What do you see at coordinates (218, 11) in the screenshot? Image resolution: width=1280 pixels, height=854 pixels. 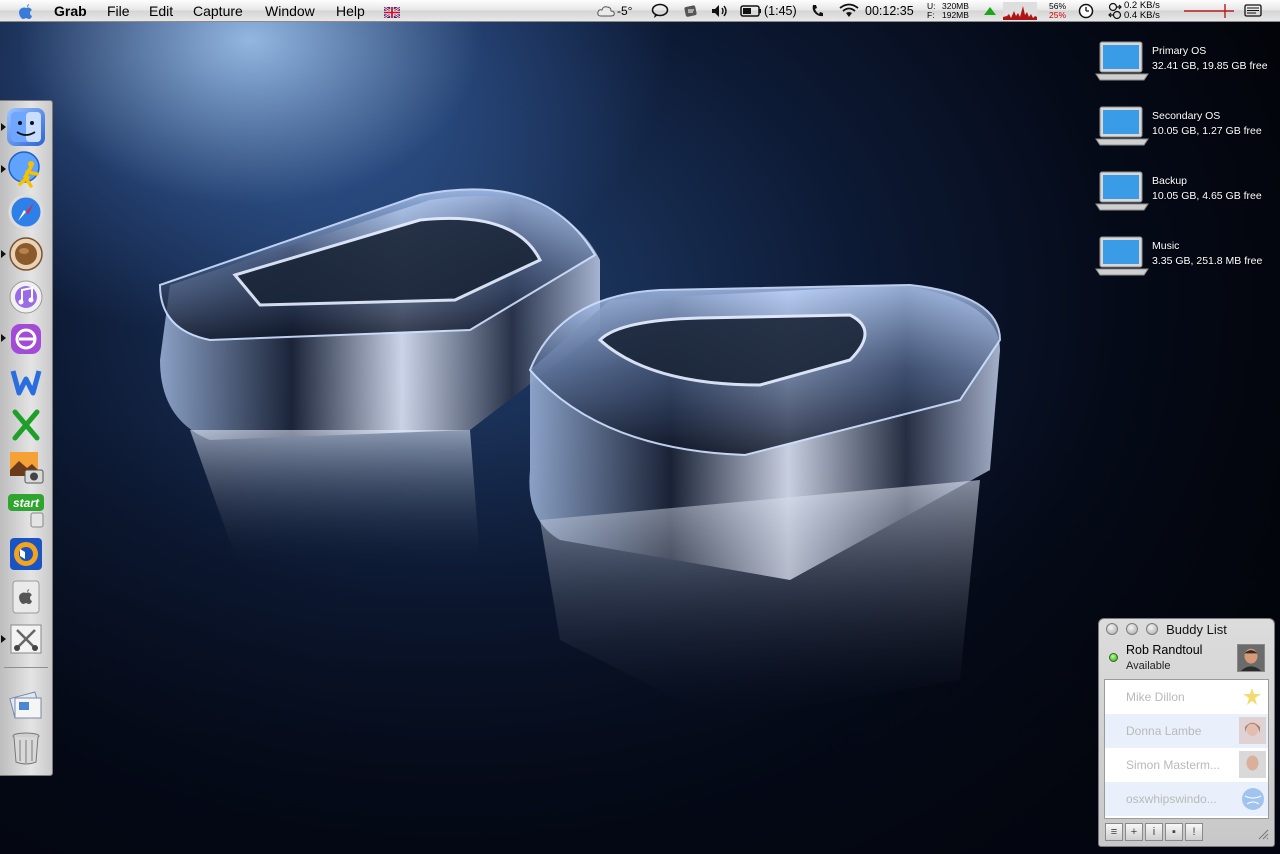 I see `menu-capture: Capture` at bounding box center [218, 11].